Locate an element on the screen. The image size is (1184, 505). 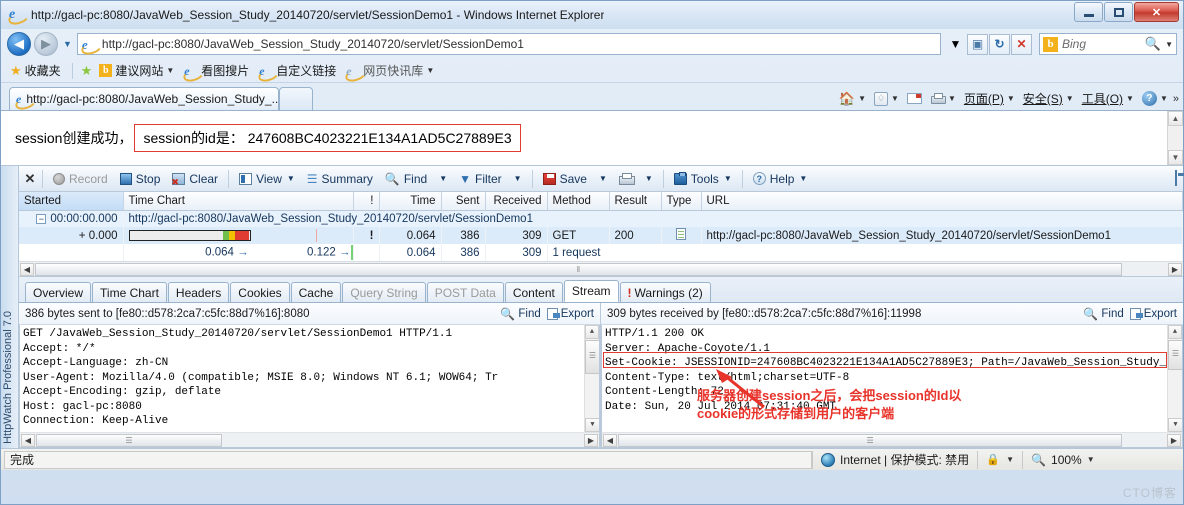
refresh-icon: ↻ is located at coordinates (999, 44).